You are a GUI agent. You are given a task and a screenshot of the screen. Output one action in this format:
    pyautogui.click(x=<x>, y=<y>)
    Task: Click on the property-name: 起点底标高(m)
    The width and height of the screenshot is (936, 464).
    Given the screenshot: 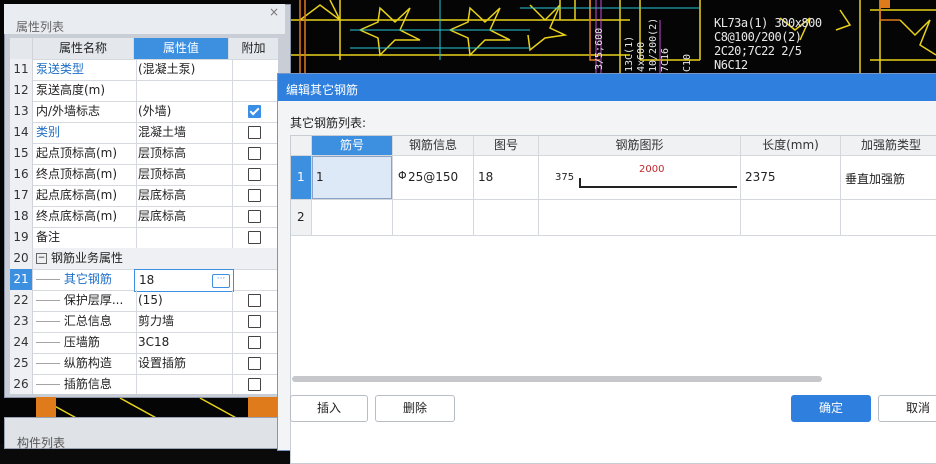 What is the action you would take?
    pyautogui.click(x=85, y=195)
    